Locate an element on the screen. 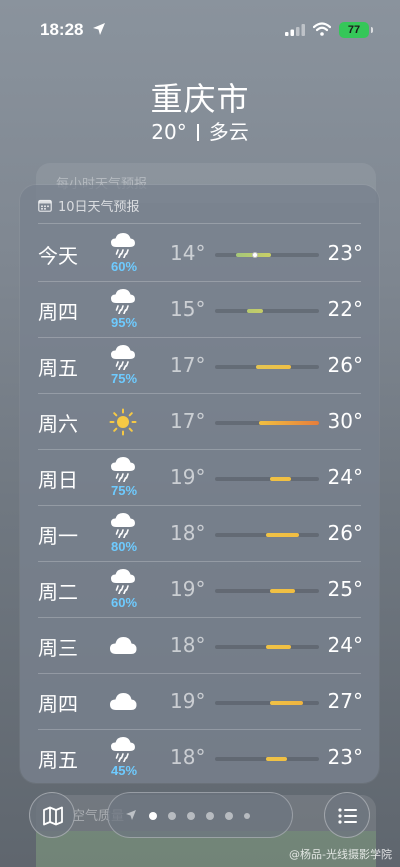  card-header: 10日天气预报 is located at coordinates (89, 205).